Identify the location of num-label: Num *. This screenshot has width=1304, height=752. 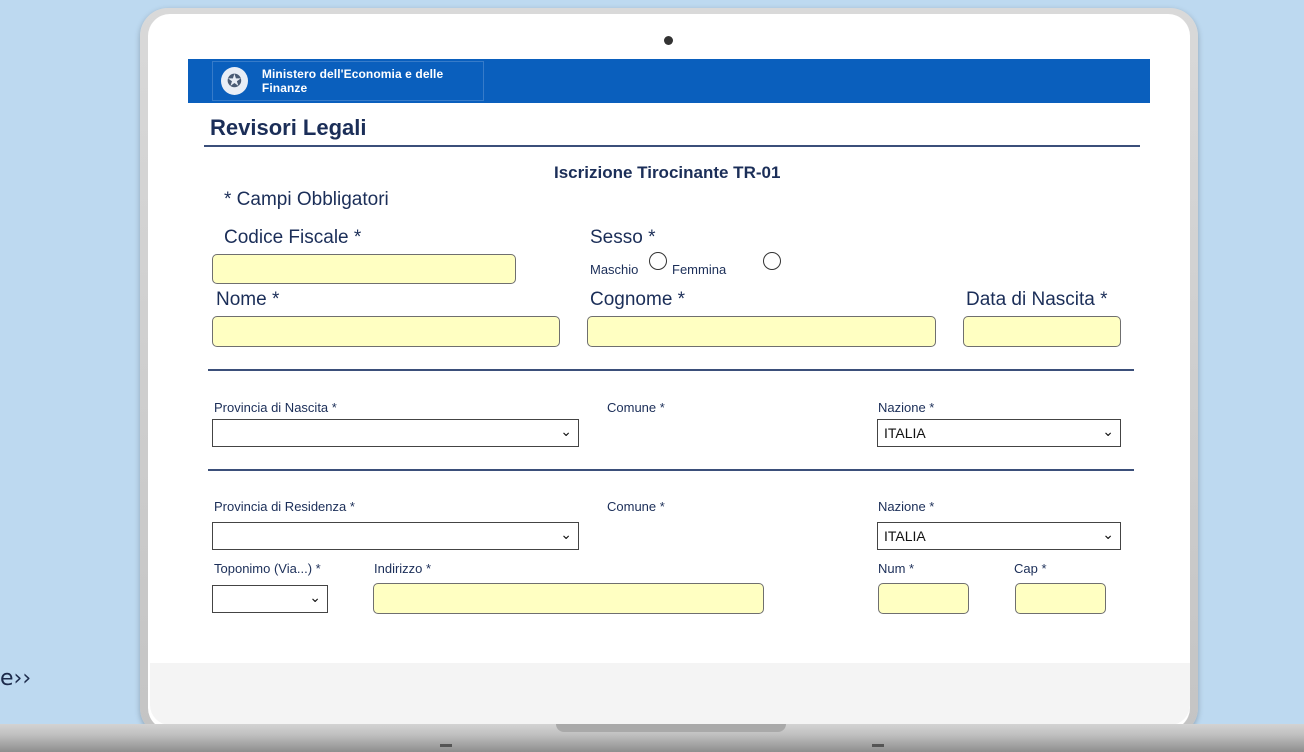
(896, 568).